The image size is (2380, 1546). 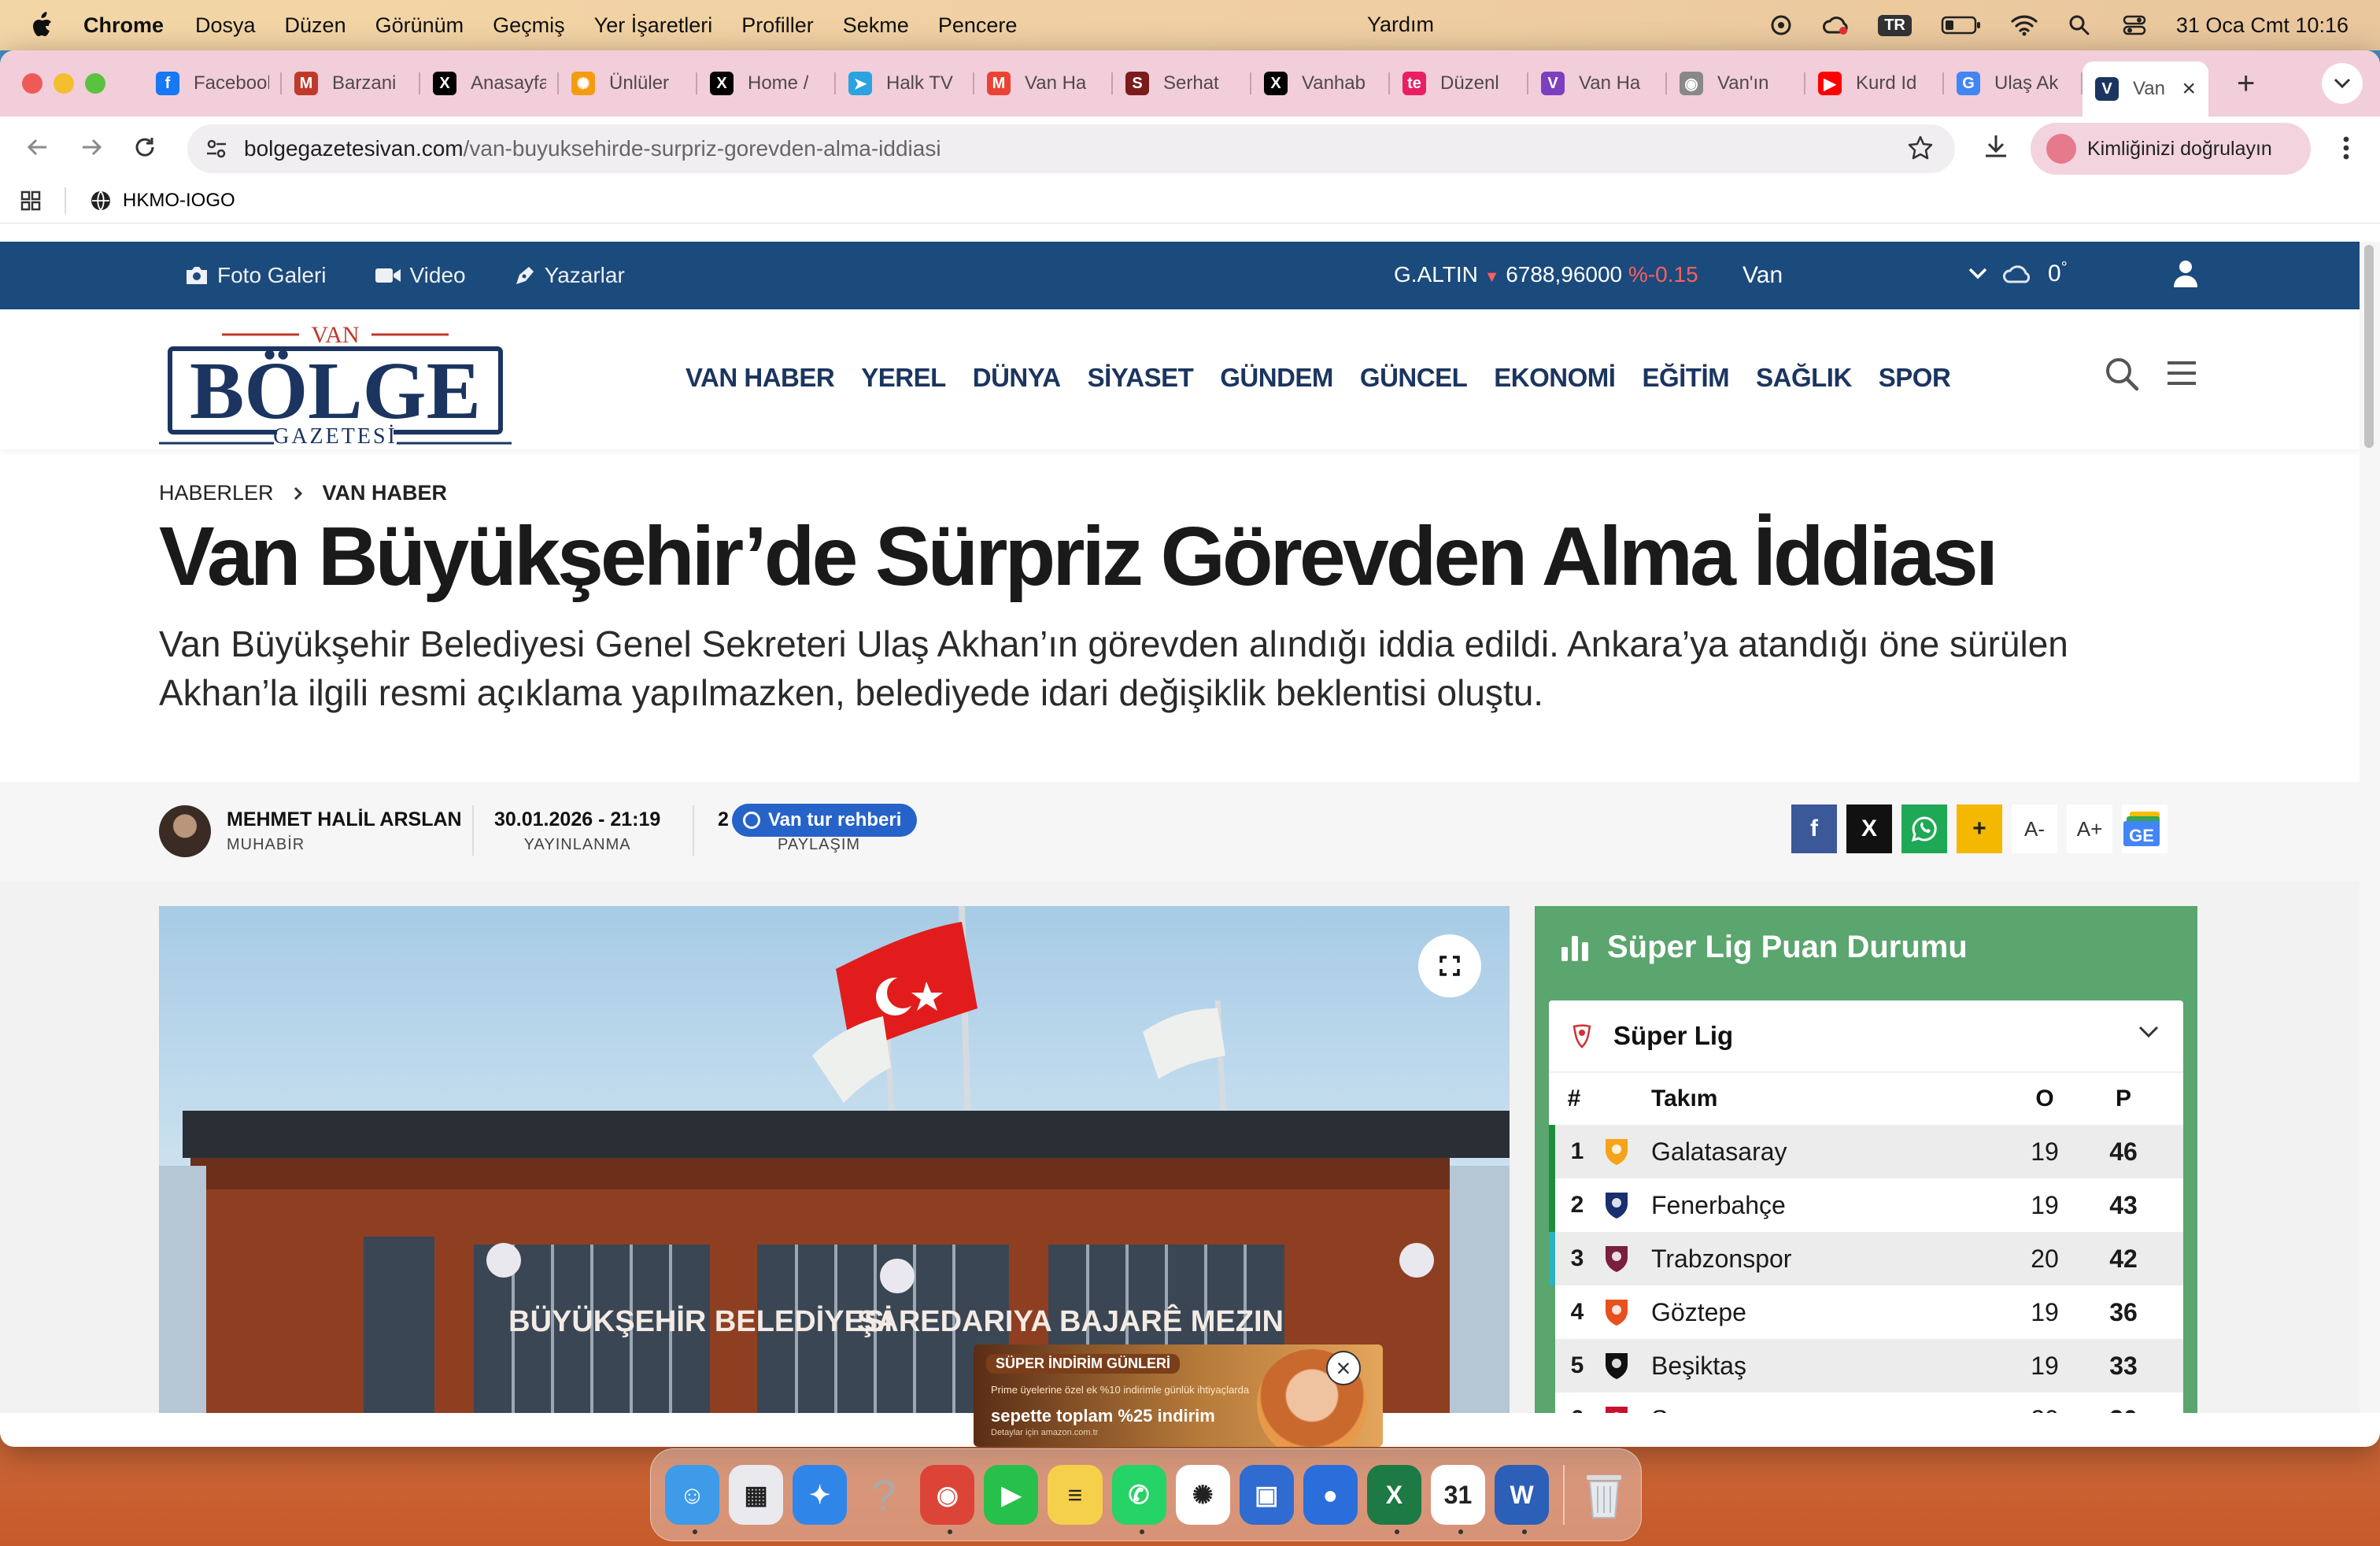 I want to click on input-language-badge: TR, so click(x=1895, y=25).